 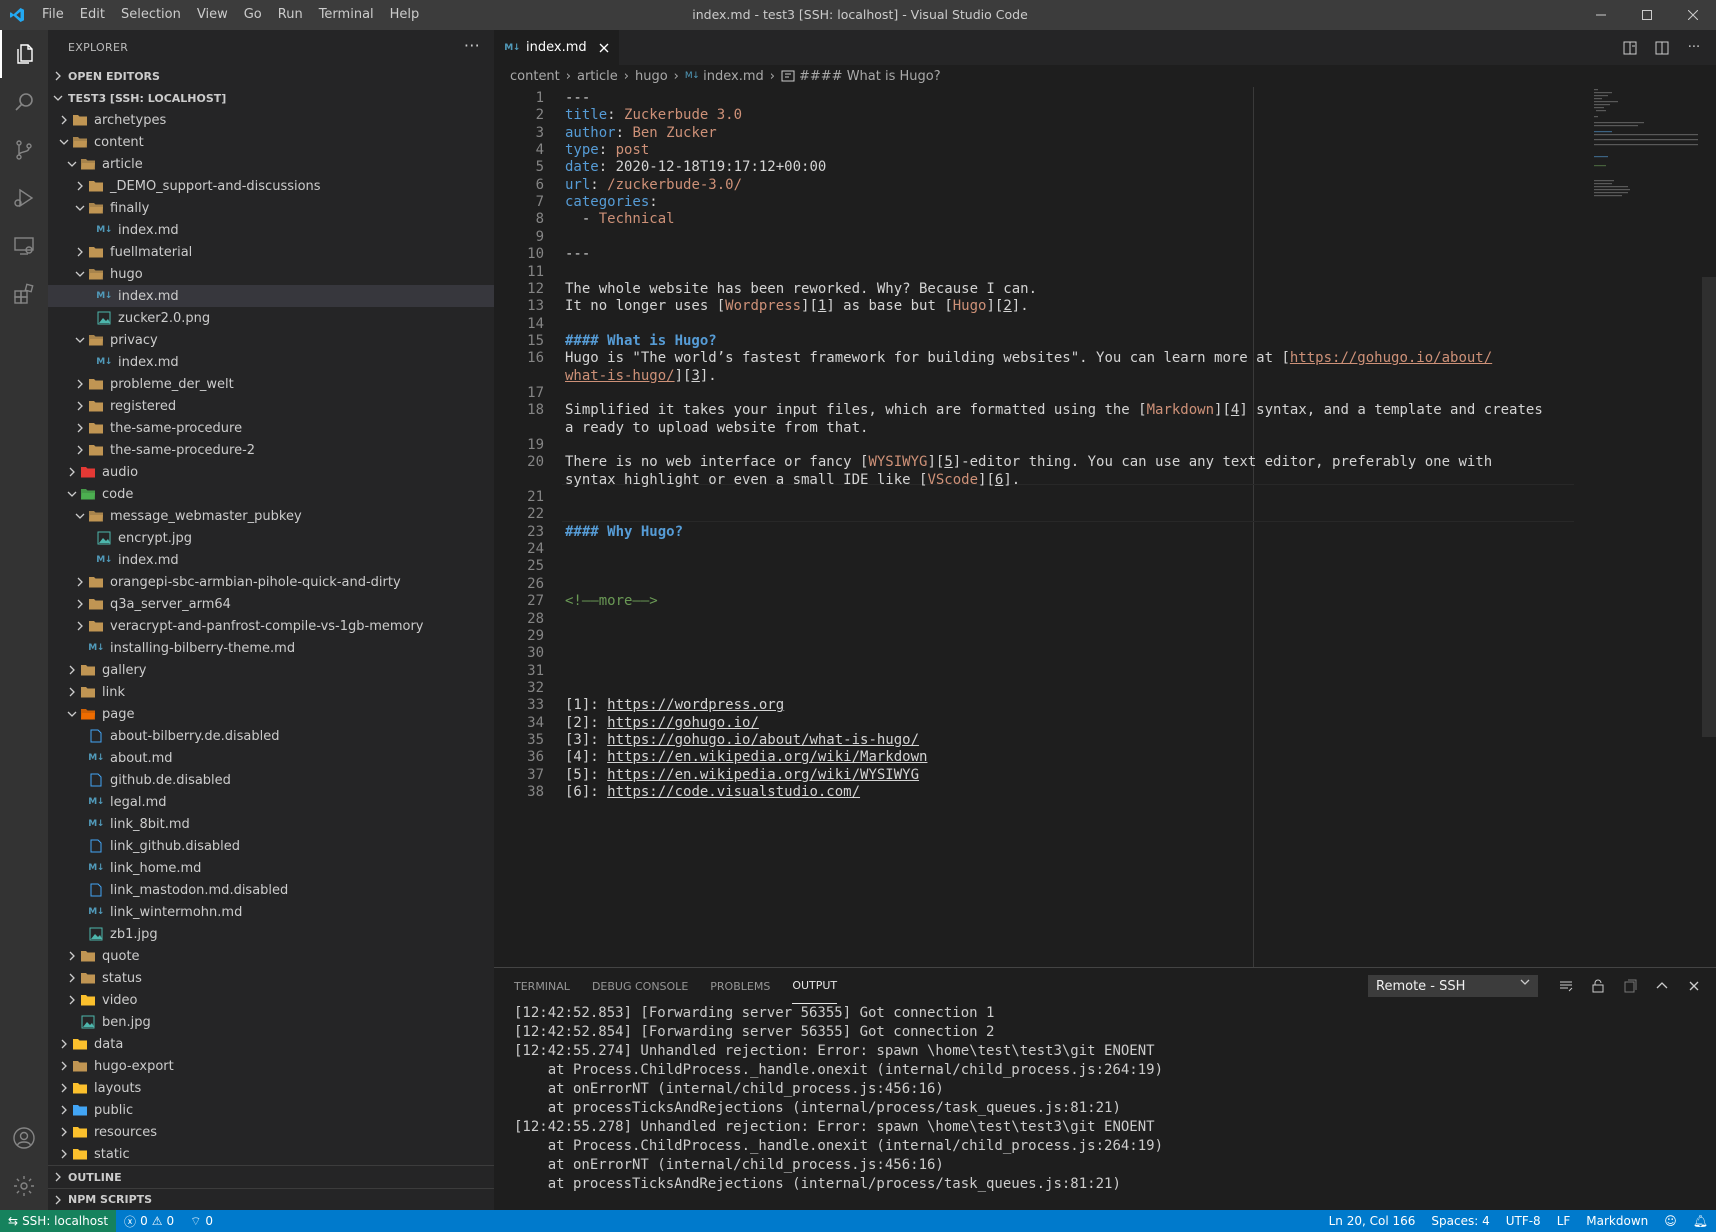 What do you see at coordinates (640, 986) in the screenshot?
I see `tab-debug-console: DEBUG CONSOLE` at bounding box center [640, 986].